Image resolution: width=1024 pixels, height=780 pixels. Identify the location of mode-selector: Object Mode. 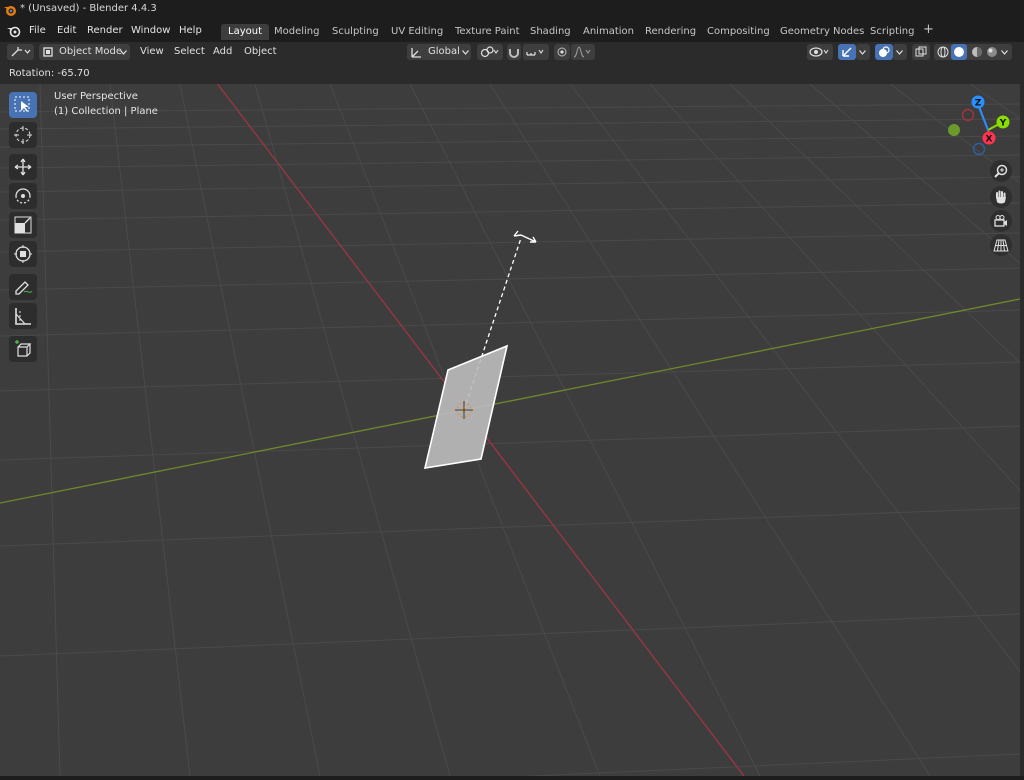
(84, 52).